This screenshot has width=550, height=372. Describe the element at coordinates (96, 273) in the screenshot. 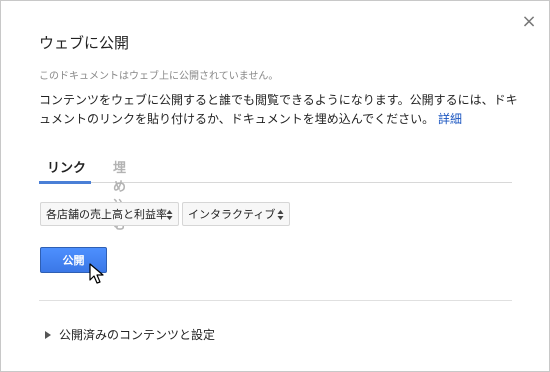

I see `mouse-pointer-icon` at that location.